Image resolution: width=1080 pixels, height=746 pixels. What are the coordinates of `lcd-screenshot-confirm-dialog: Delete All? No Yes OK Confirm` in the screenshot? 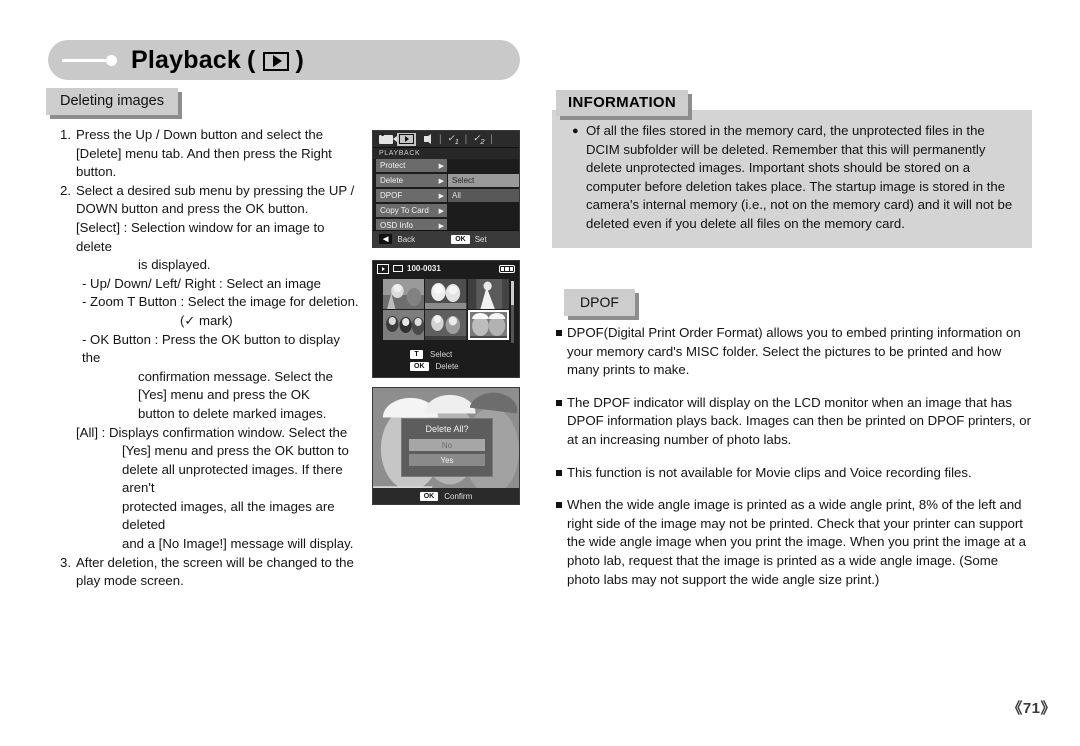 It's located at (446, 446).